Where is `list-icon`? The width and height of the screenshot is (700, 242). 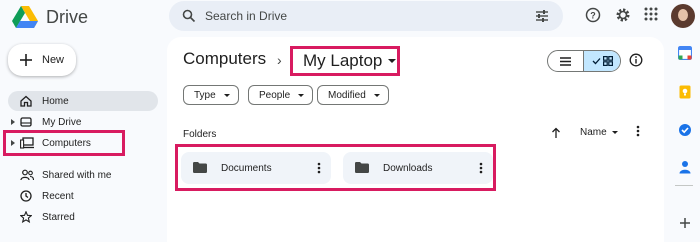 list-icon is located at coordinates (565, 61).